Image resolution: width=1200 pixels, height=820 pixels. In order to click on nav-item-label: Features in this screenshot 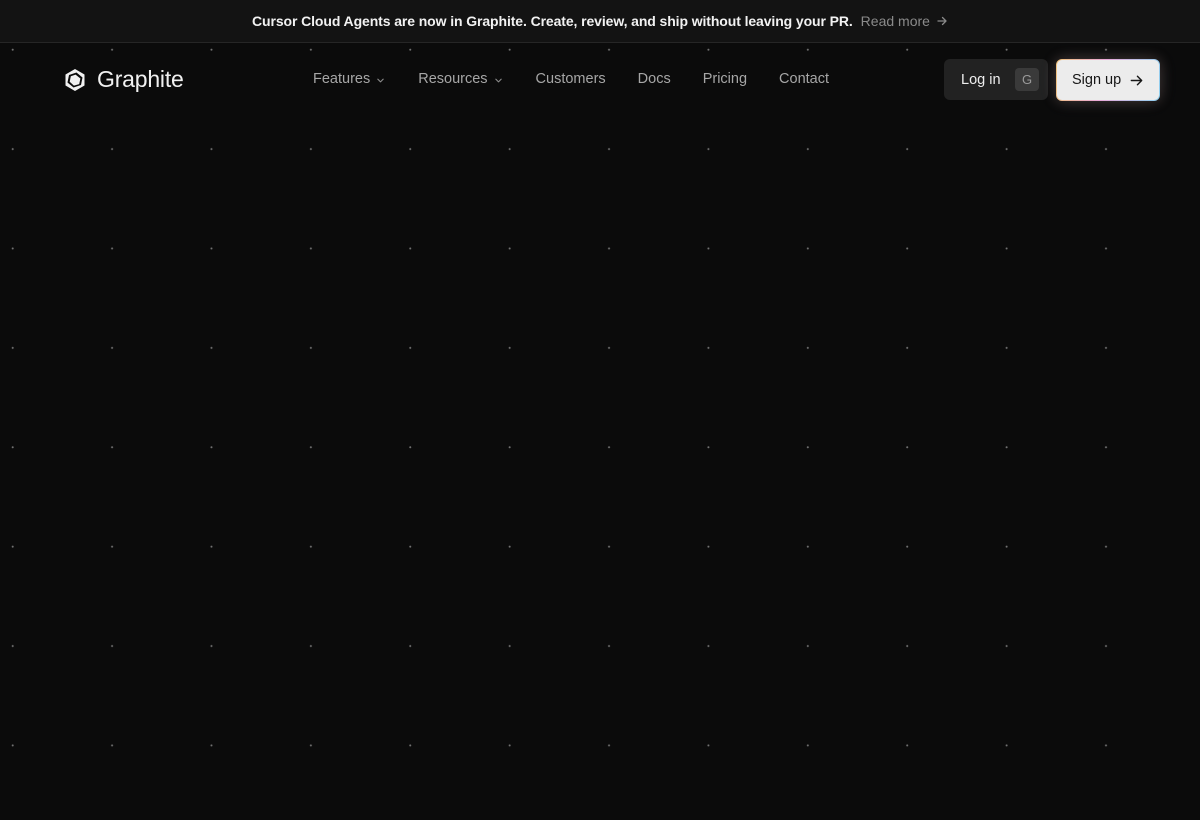, I will do `click(342, 79)`.